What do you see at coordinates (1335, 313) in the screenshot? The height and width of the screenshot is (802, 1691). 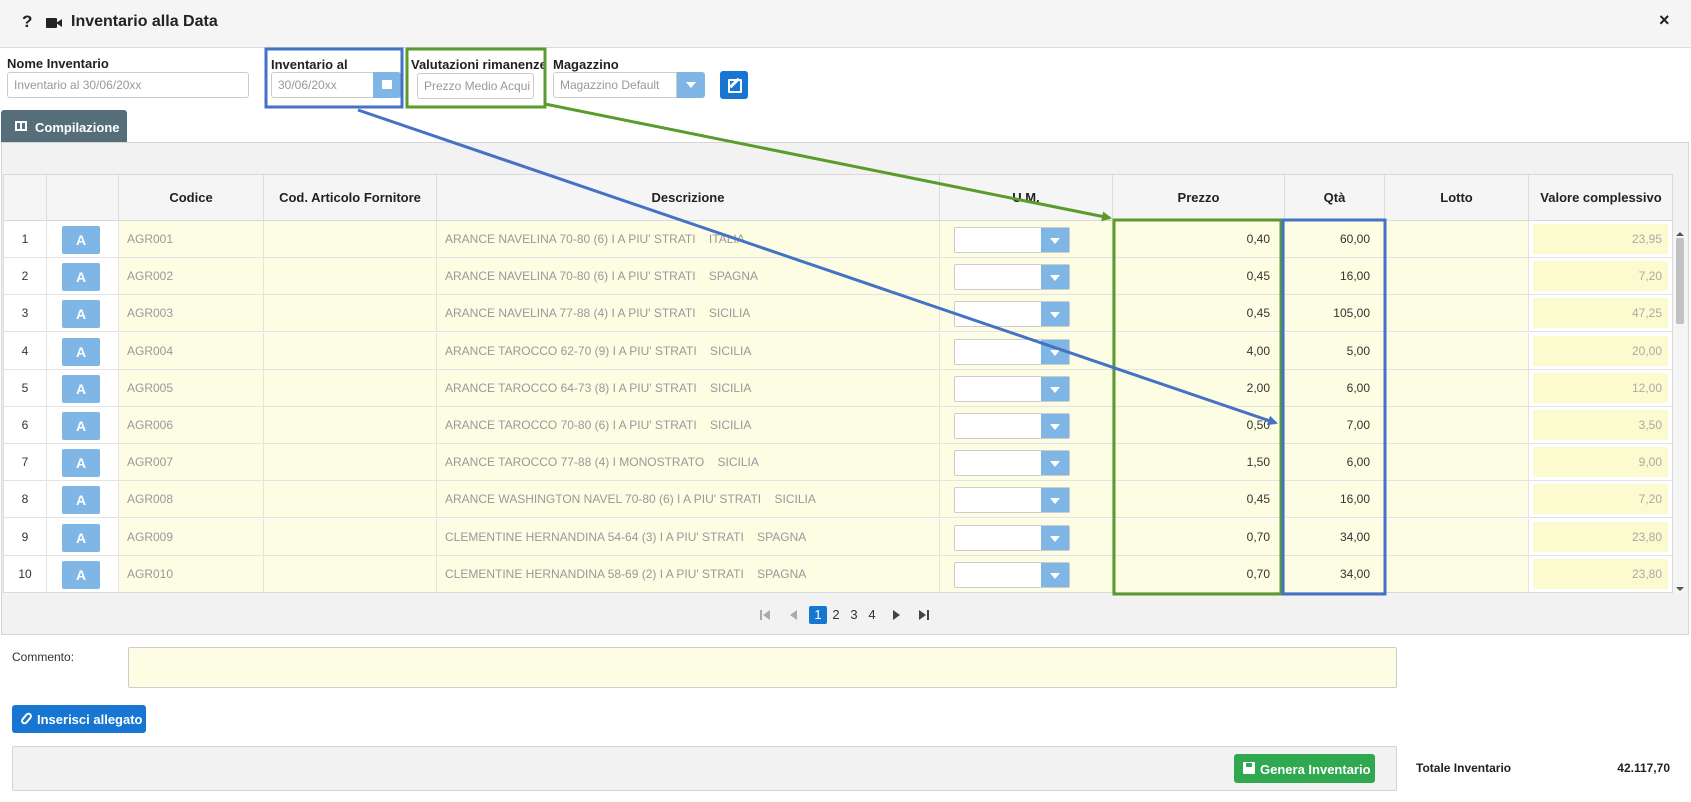 I see `qta-cell: 105,00` at bounding box center [1335, 313].